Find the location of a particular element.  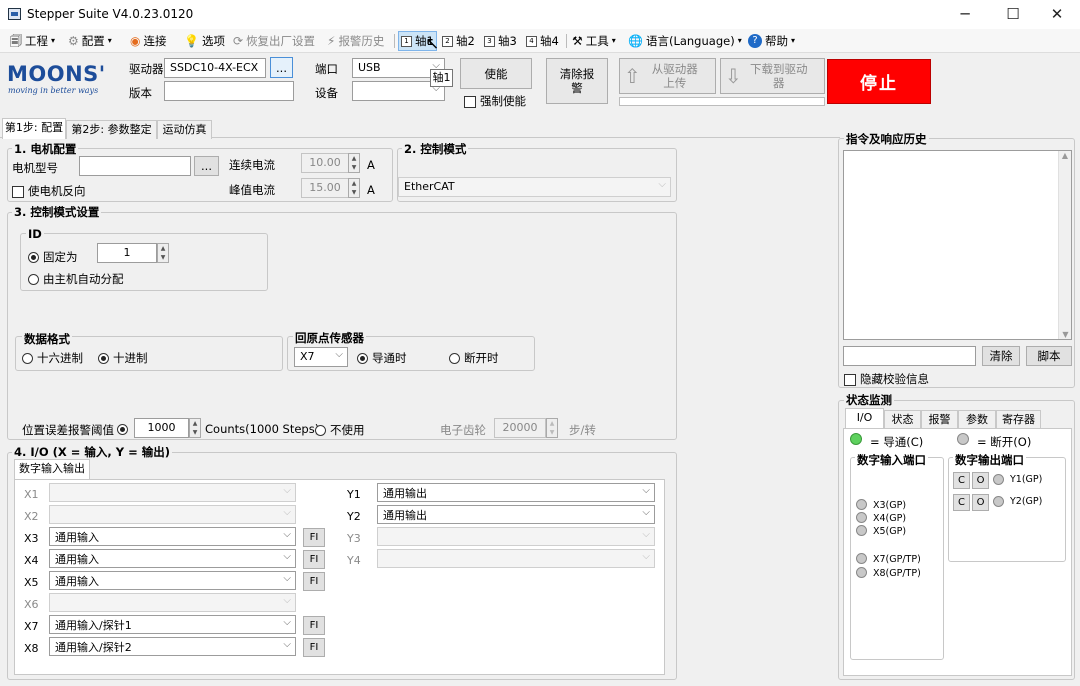

status-input-label: X8(GP/TP) is located at coordinates (897, 573).